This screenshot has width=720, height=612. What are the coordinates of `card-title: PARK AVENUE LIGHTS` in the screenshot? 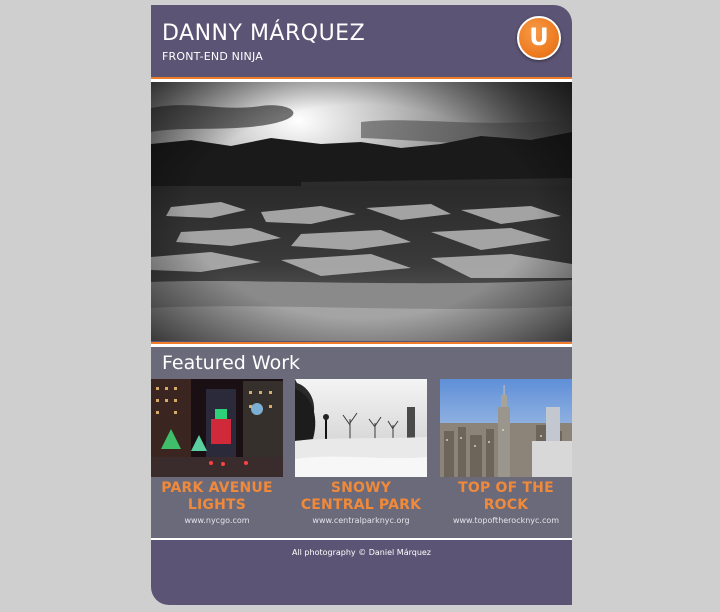 It's located at (217, 497).